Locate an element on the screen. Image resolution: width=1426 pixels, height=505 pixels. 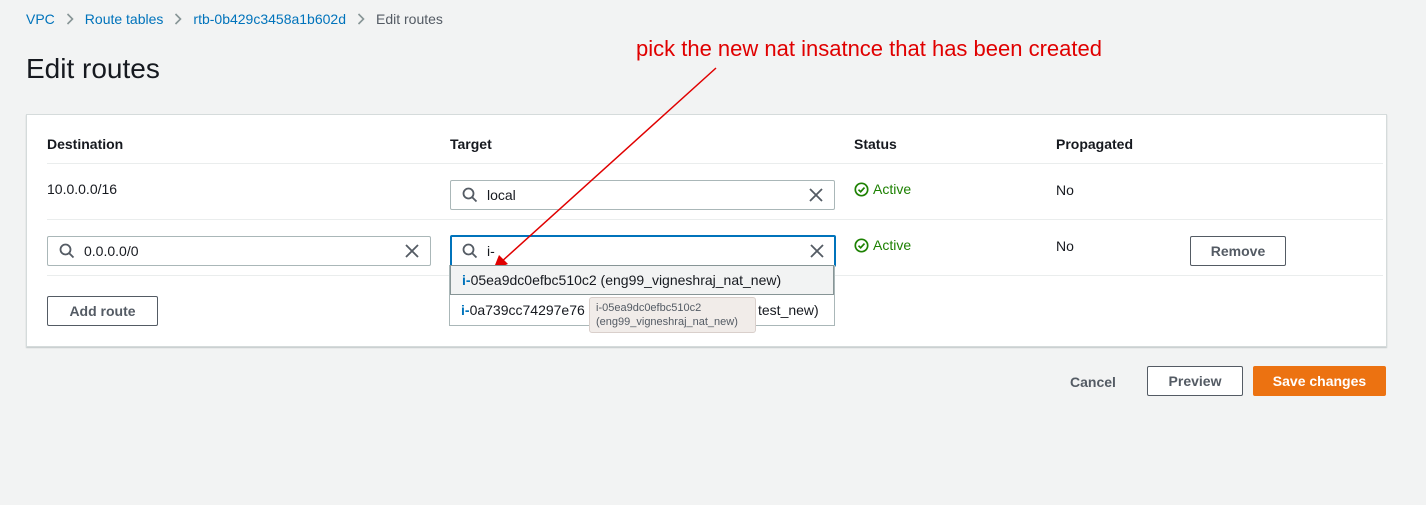
save-changes-button: Save changes is located at coordinates (1319, 381).